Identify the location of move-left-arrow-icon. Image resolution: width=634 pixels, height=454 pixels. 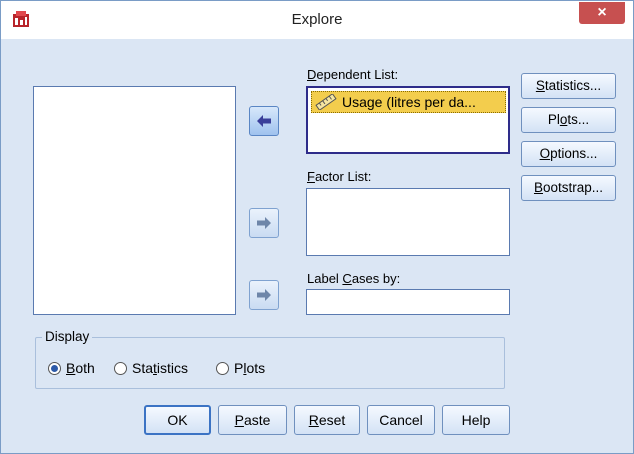
(264, 121).